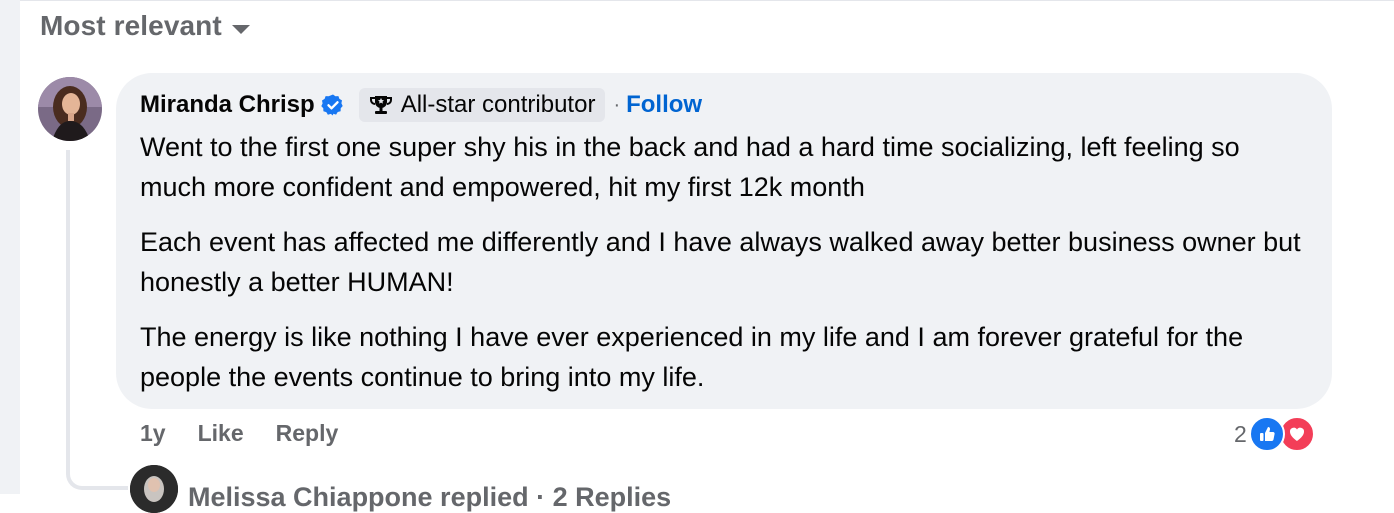  Describe the element at coordinates (1240, 433) in the screenshot. I see `reaction-count: 2` at that location.